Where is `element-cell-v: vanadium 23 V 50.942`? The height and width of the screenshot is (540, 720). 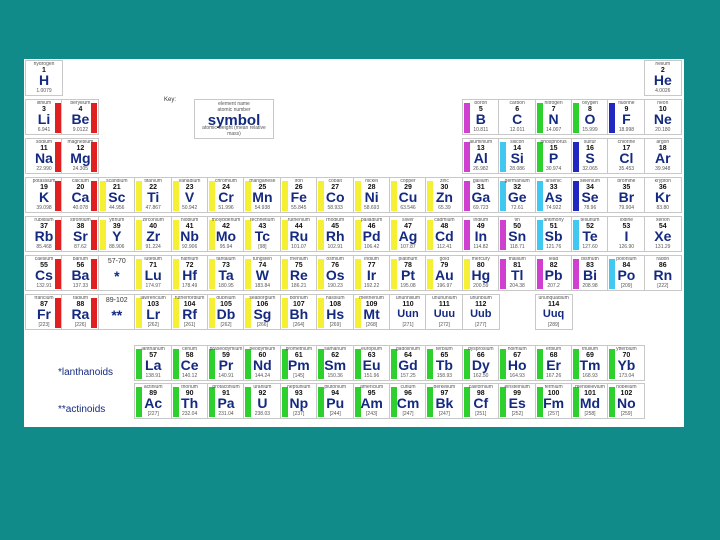 element-cell-v: vanadium 23 V 50.942 is located at coordinates (189, 195).